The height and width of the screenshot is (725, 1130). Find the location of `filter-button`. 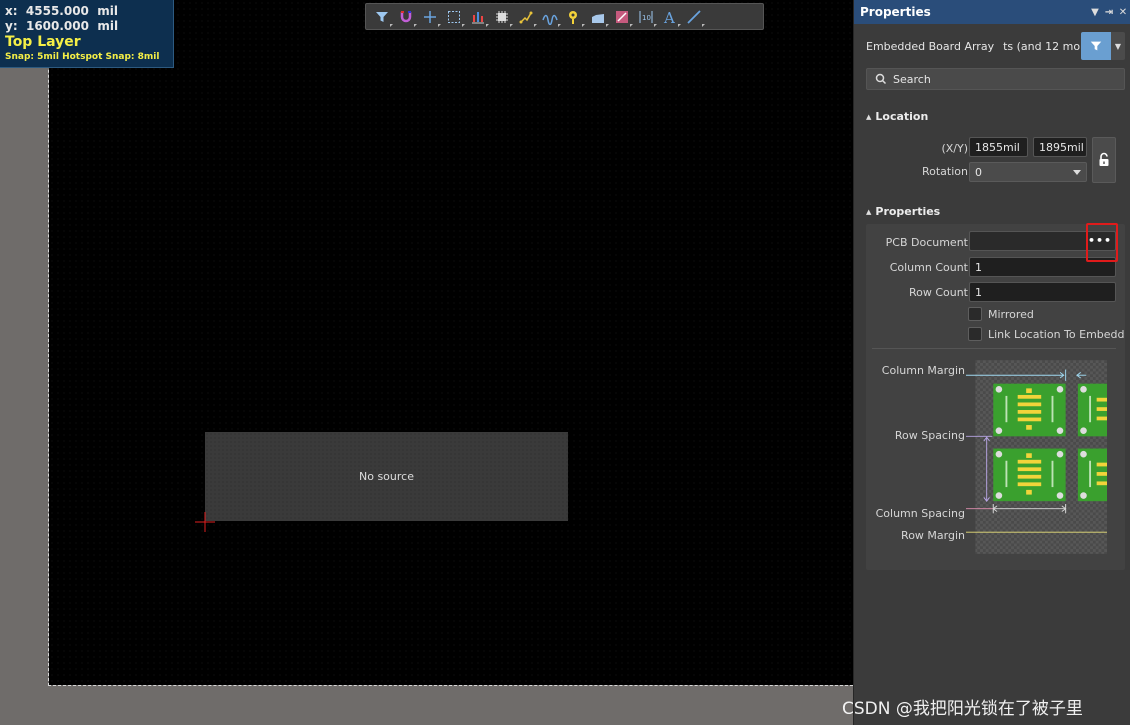

filter-button is located at coordinates (1096, 46).